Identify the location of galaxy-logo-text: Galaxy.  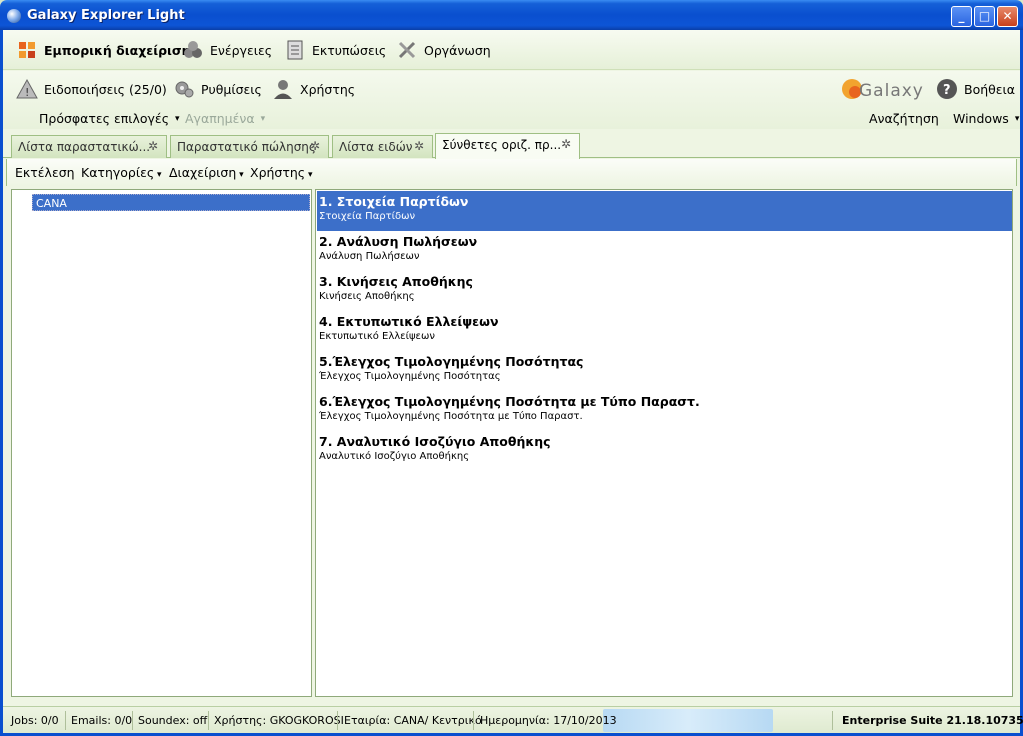
(891, 91).